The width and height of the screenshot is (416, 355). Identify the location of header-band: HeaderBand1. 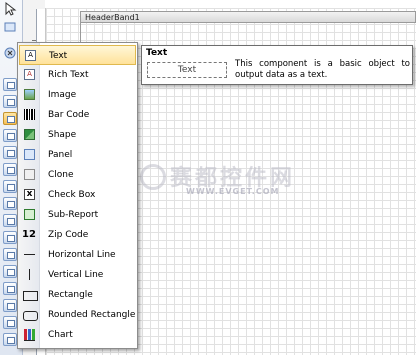
(248, 17).